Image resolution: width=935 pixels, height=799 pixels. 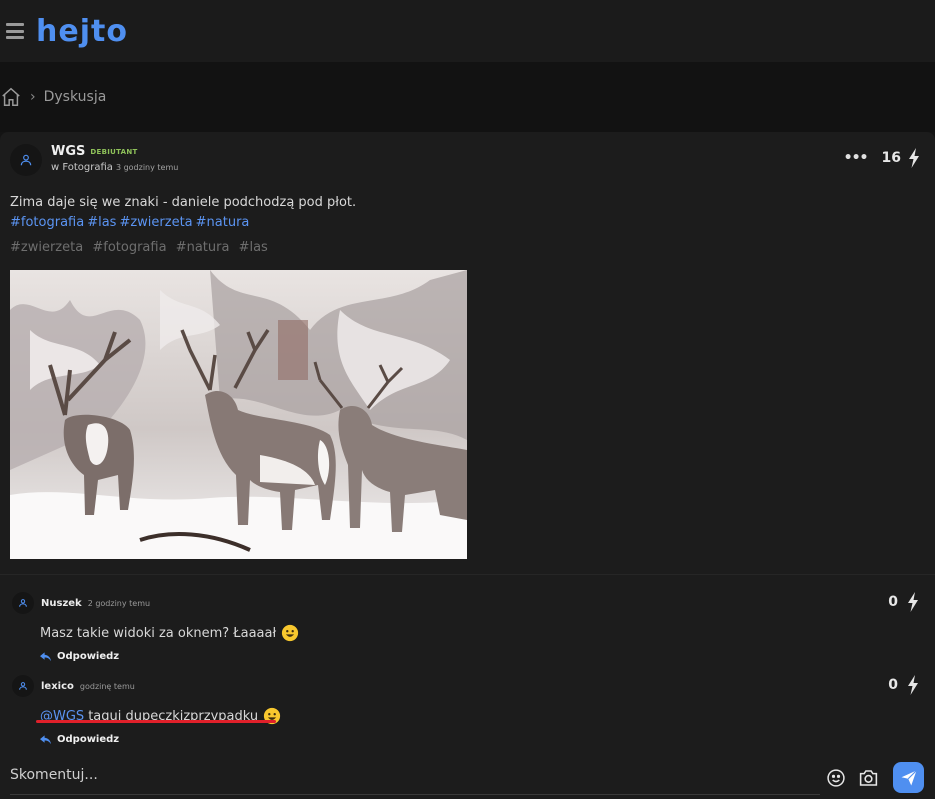 I want to click on hashtag-link: #zwierzeta, so click(x=155, y=222).